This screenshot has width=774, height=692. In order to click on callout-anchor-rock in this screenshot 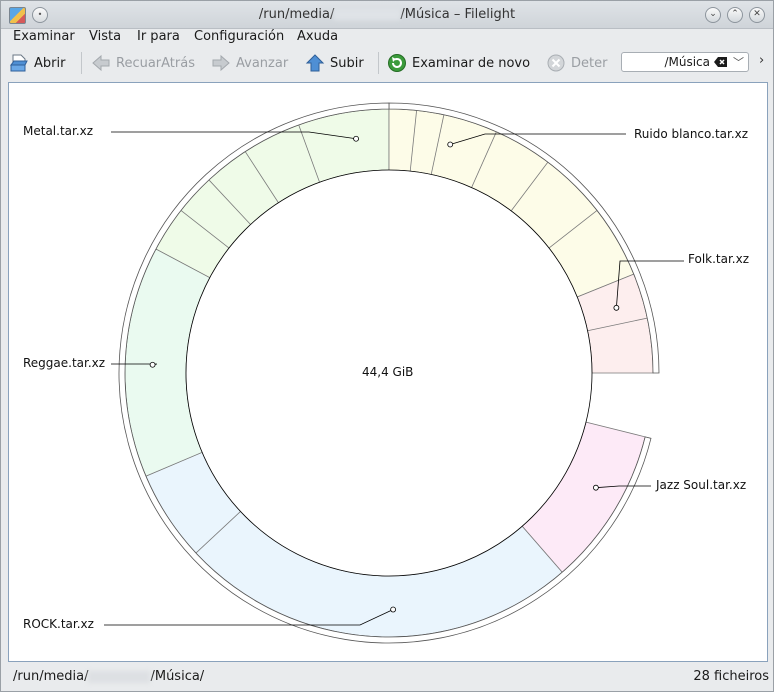, I will do `click(393, 609)`.